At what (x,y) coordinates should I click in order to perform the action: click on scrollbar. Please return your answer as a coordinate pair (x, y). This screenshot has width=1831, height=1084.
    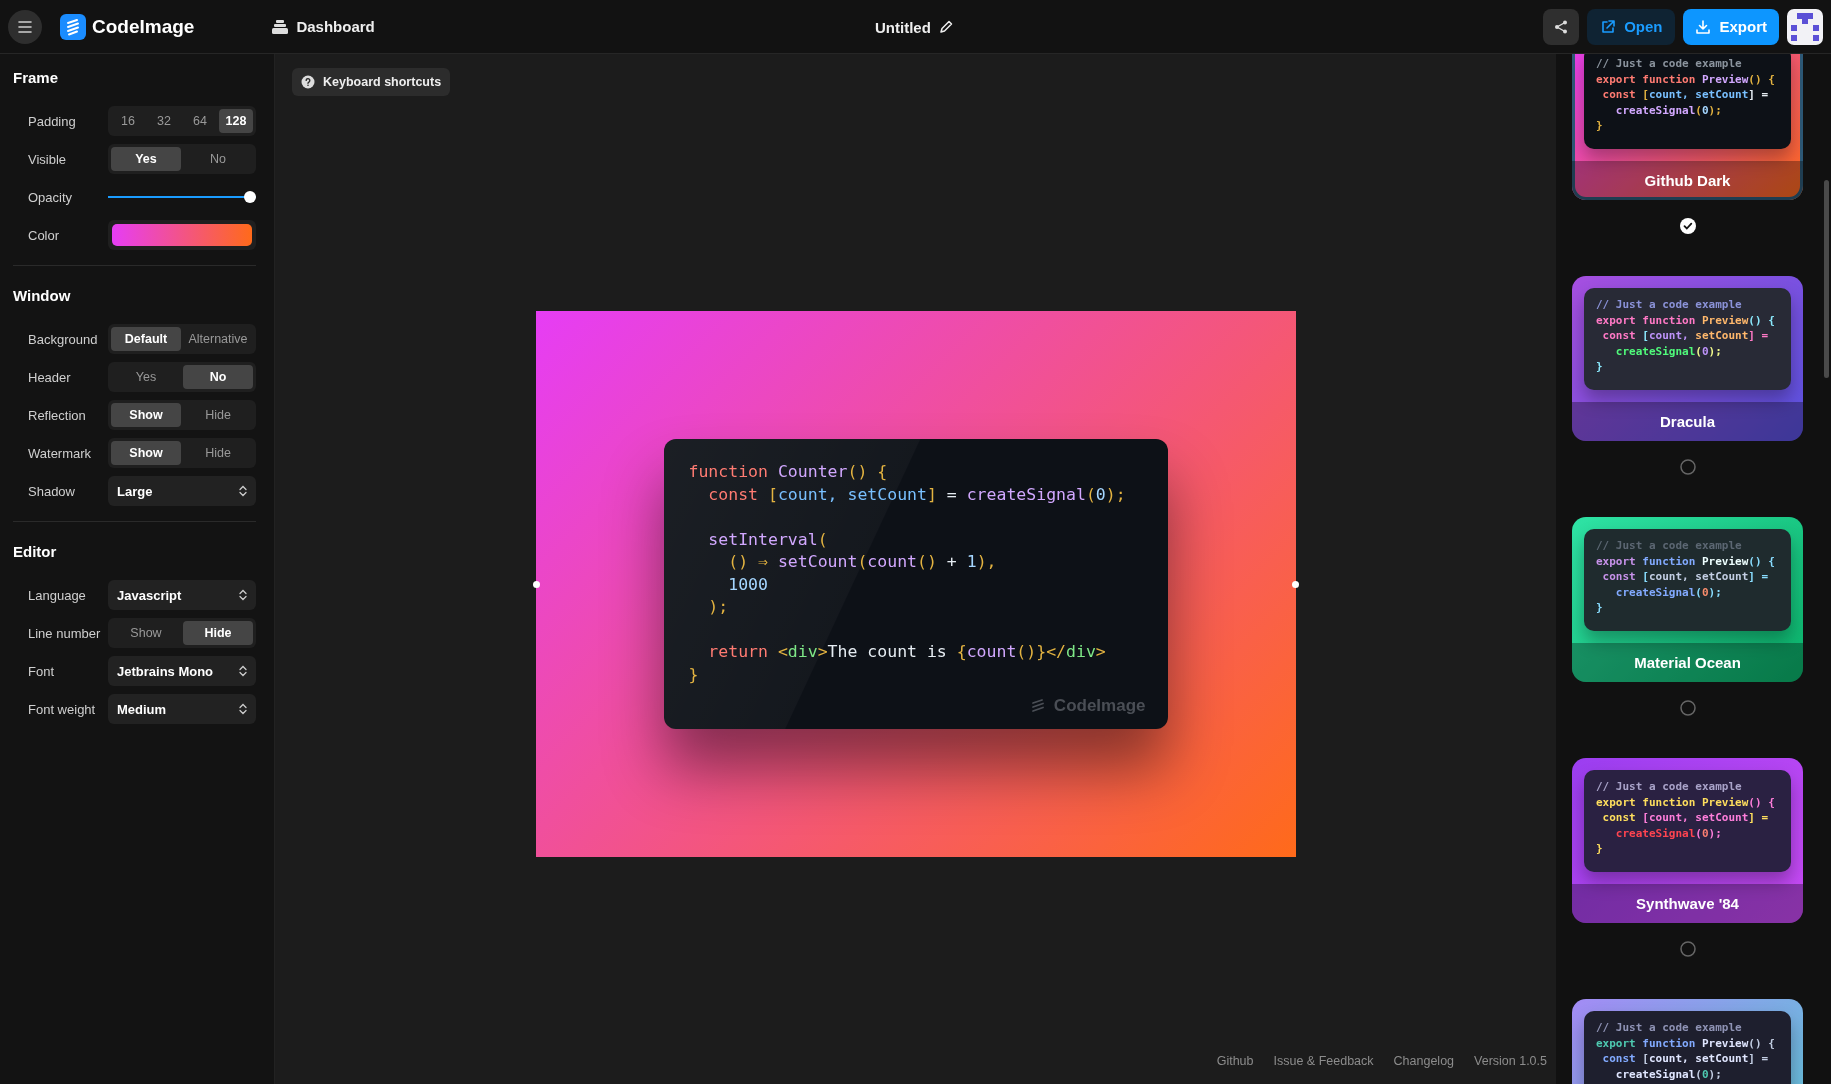
    Looking at the image, I should click on (1826, 279).